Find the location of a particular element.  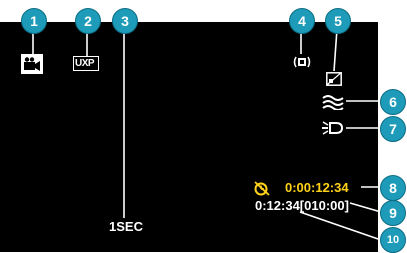

callout-7: 7 is located at coordinates (393, 129).